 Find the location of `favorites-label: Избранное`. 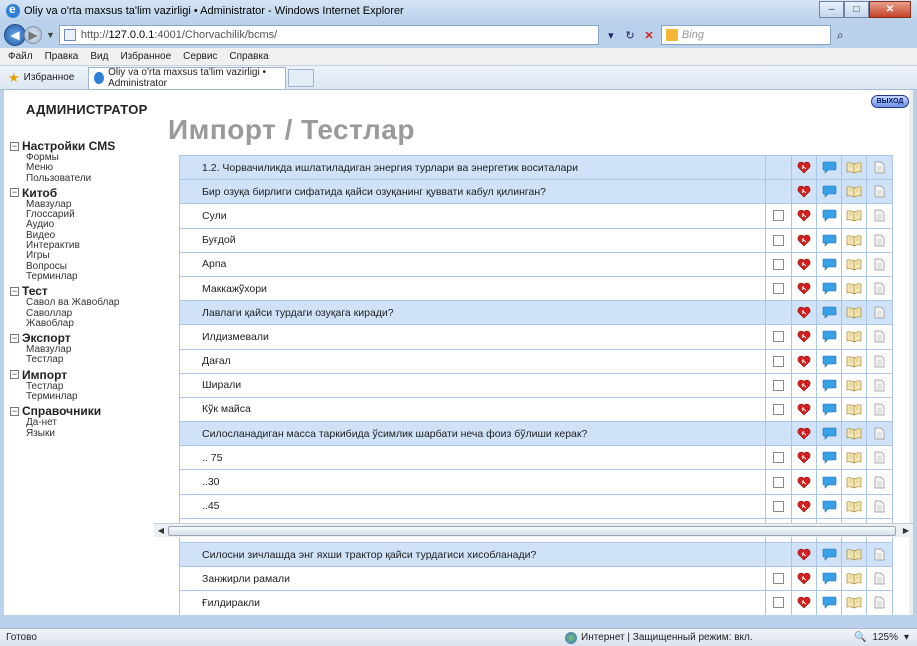

favorites-label: Избранное is located at coordinates (49, 77).